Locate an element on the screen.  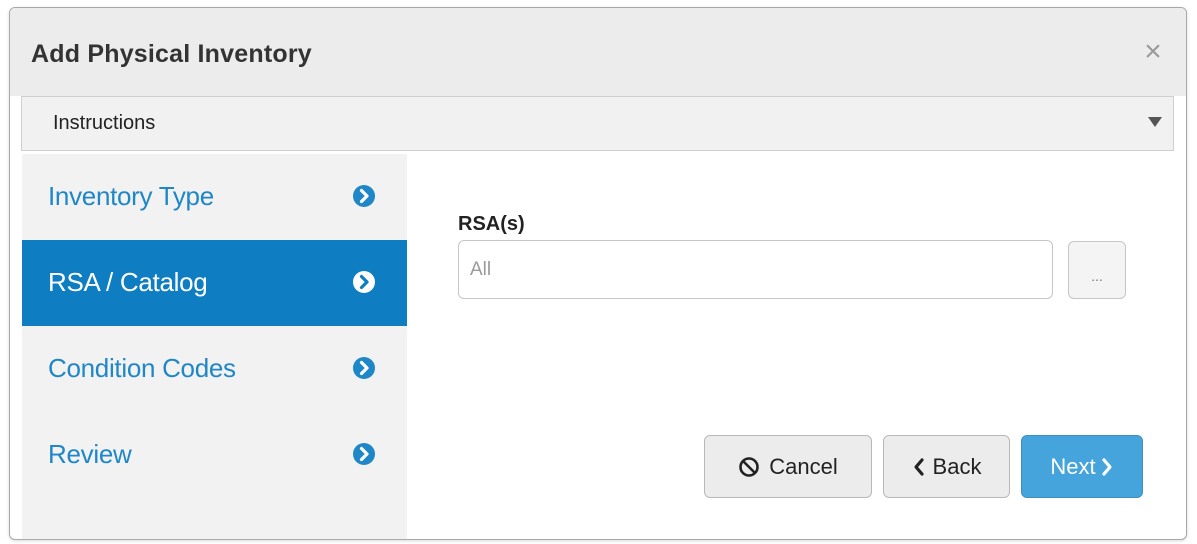
caret-down-icon is located at coordinates (1155, 122).